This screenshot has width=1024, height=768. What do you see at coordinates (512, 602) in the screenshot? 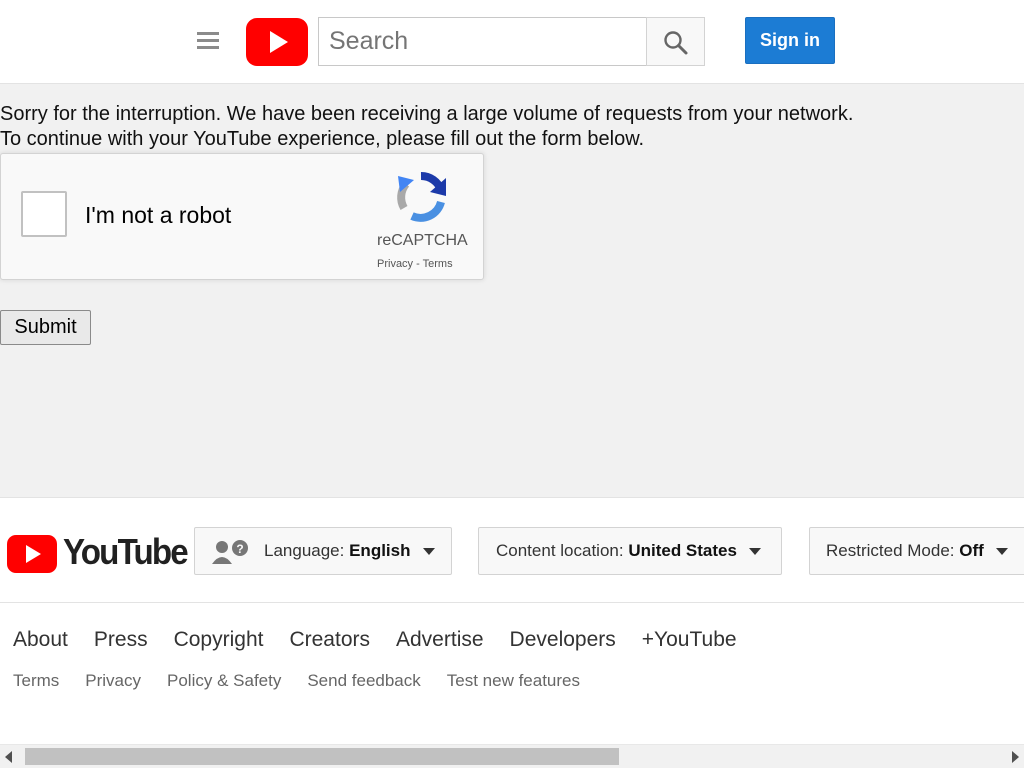
I see `footer-divider` at bounding box center [512, 602].